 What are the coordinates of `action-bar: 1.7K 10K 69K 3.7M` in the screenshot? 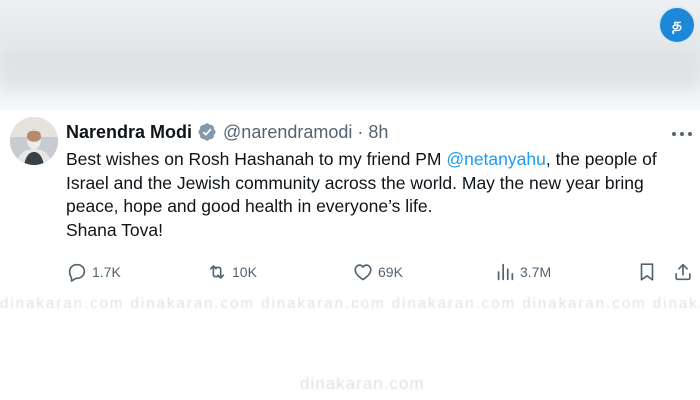 It's located at (381, 272).